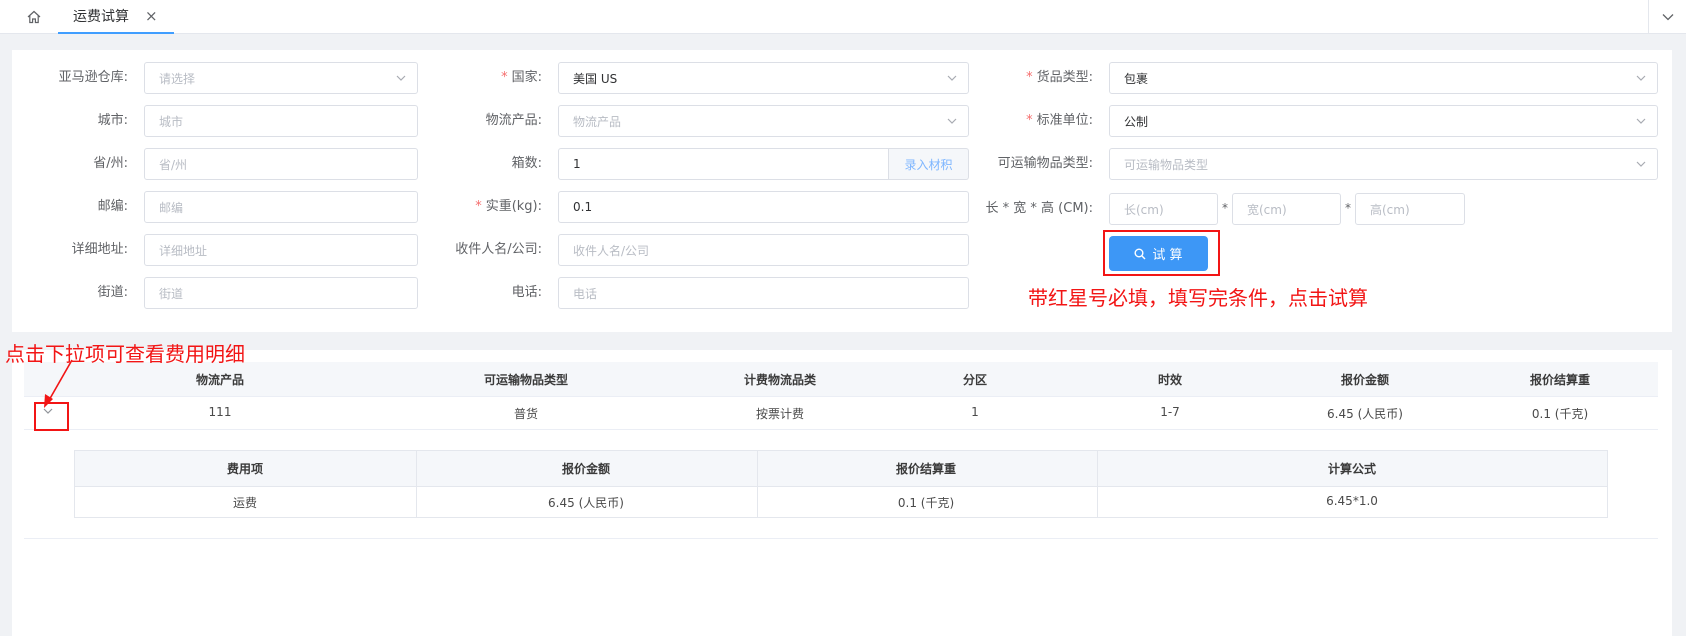  Describe the element at coordinates (526, 163) in the screenshot. I see `boxes-label: 箱数:` at that location.